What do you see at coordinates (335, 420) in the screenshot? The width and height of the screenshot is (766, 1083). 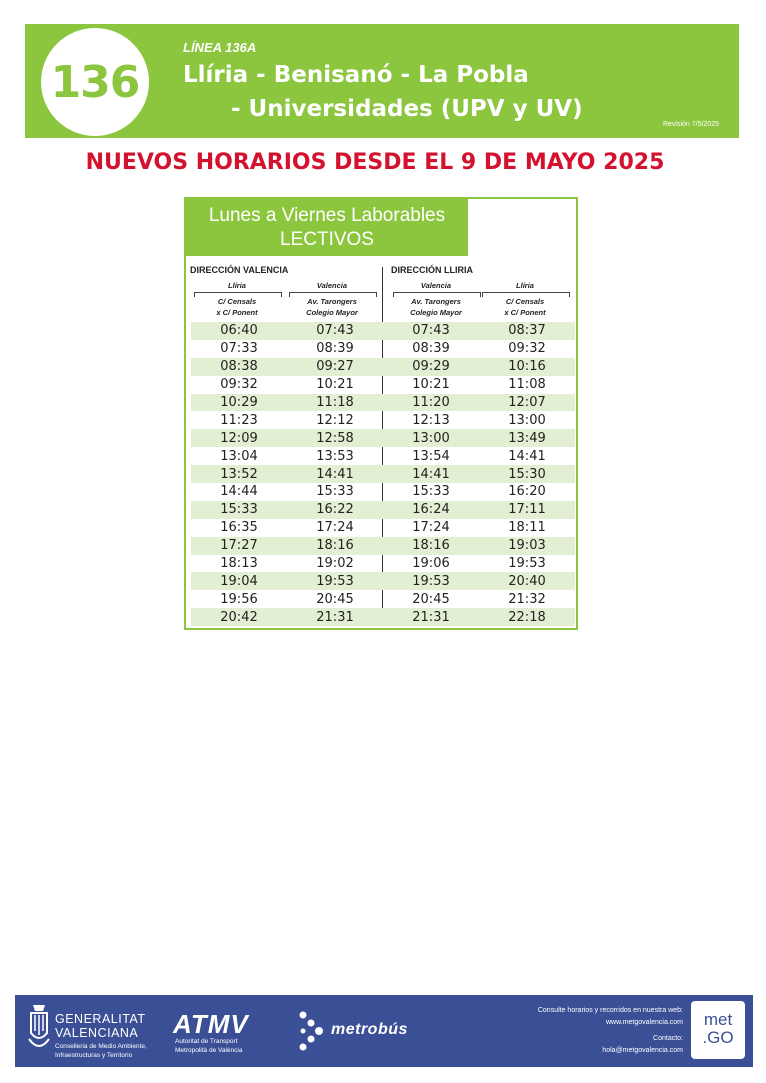 I see `departure-time: 12:12` at bounding box center [335, 420].